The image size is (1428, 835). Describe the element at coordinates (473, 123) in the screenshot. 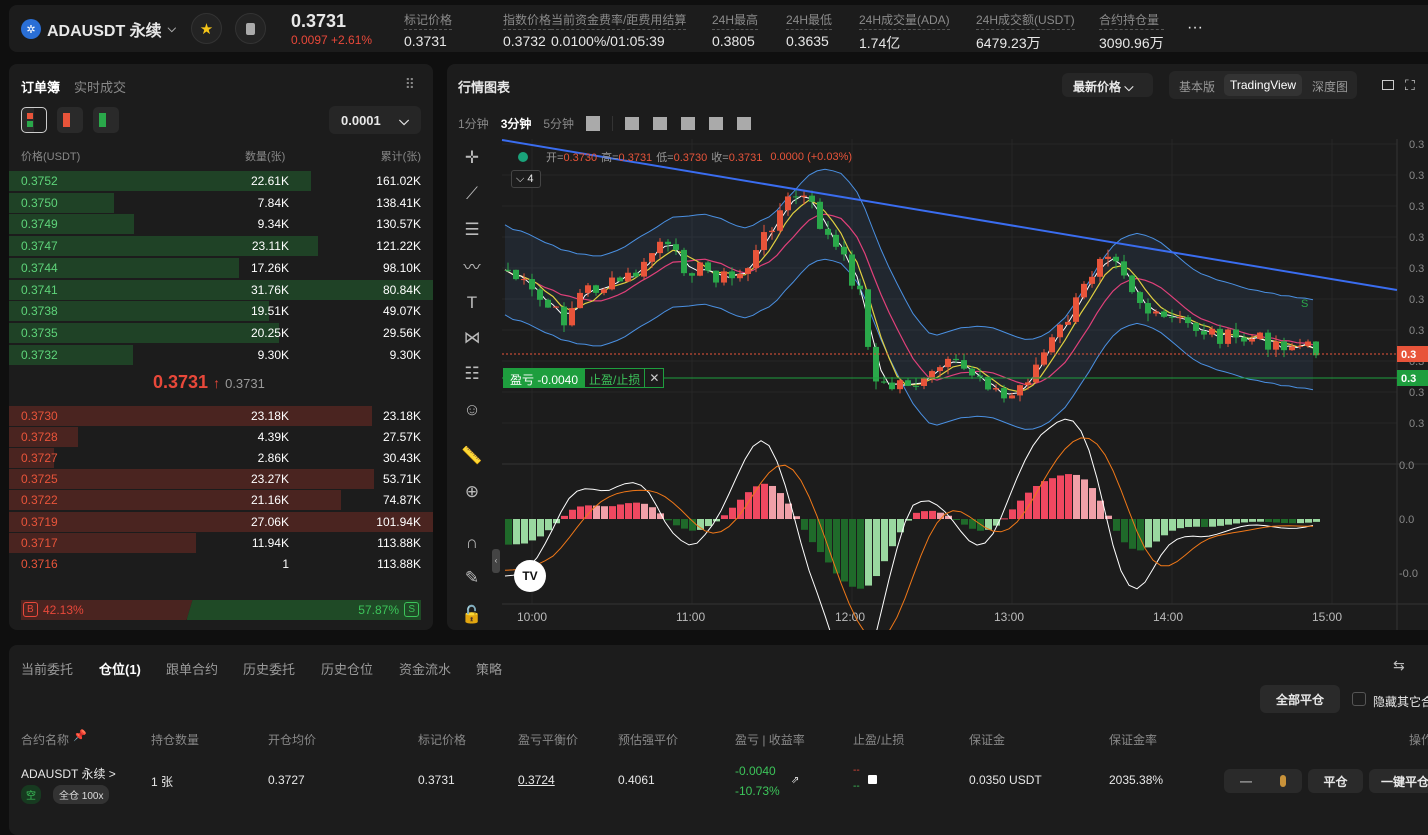

I see `interval-1m: 1分钟` at that location.